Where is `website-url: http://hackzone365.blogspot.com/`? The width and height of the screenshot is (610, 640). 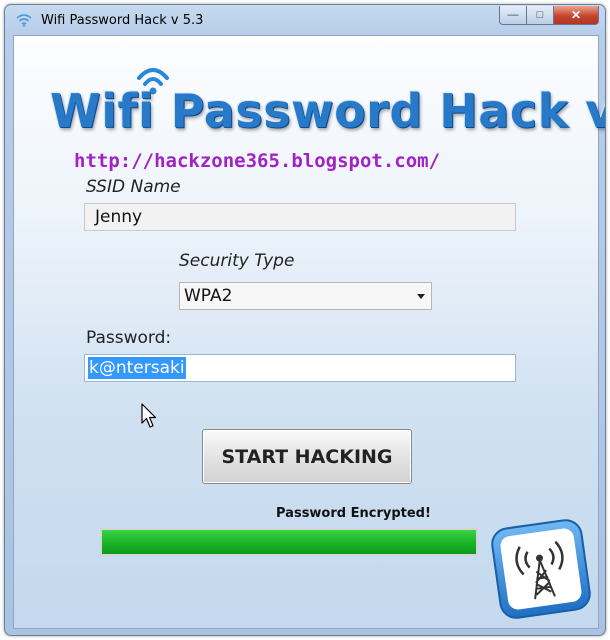 website-url: http://hackzone365.blogspot.com/ is located at coordinates (257, 161).